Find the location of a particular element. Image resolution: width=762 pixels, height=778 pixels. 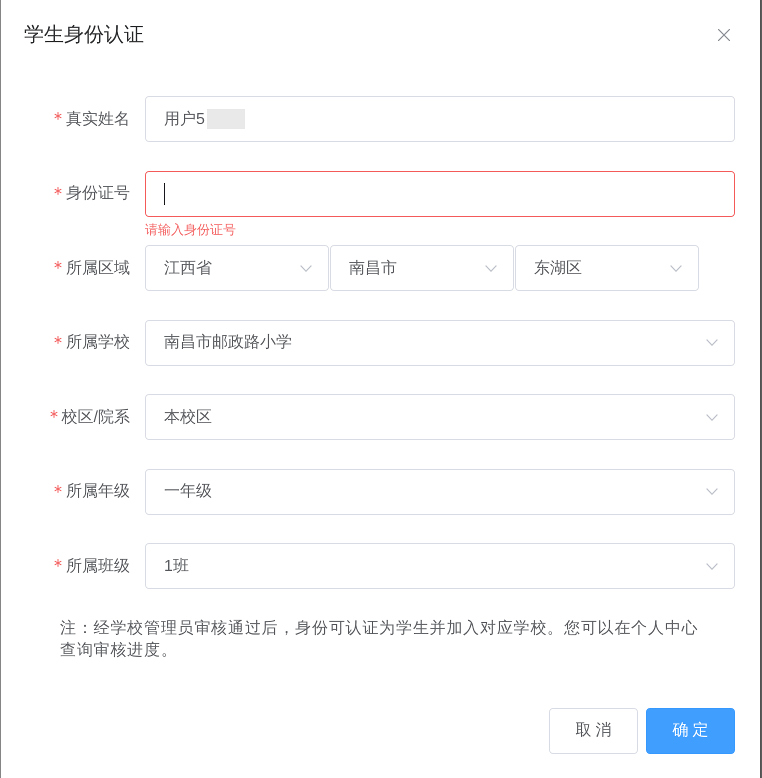

select-field: 南昌市 is located at coordinates (422, 268).